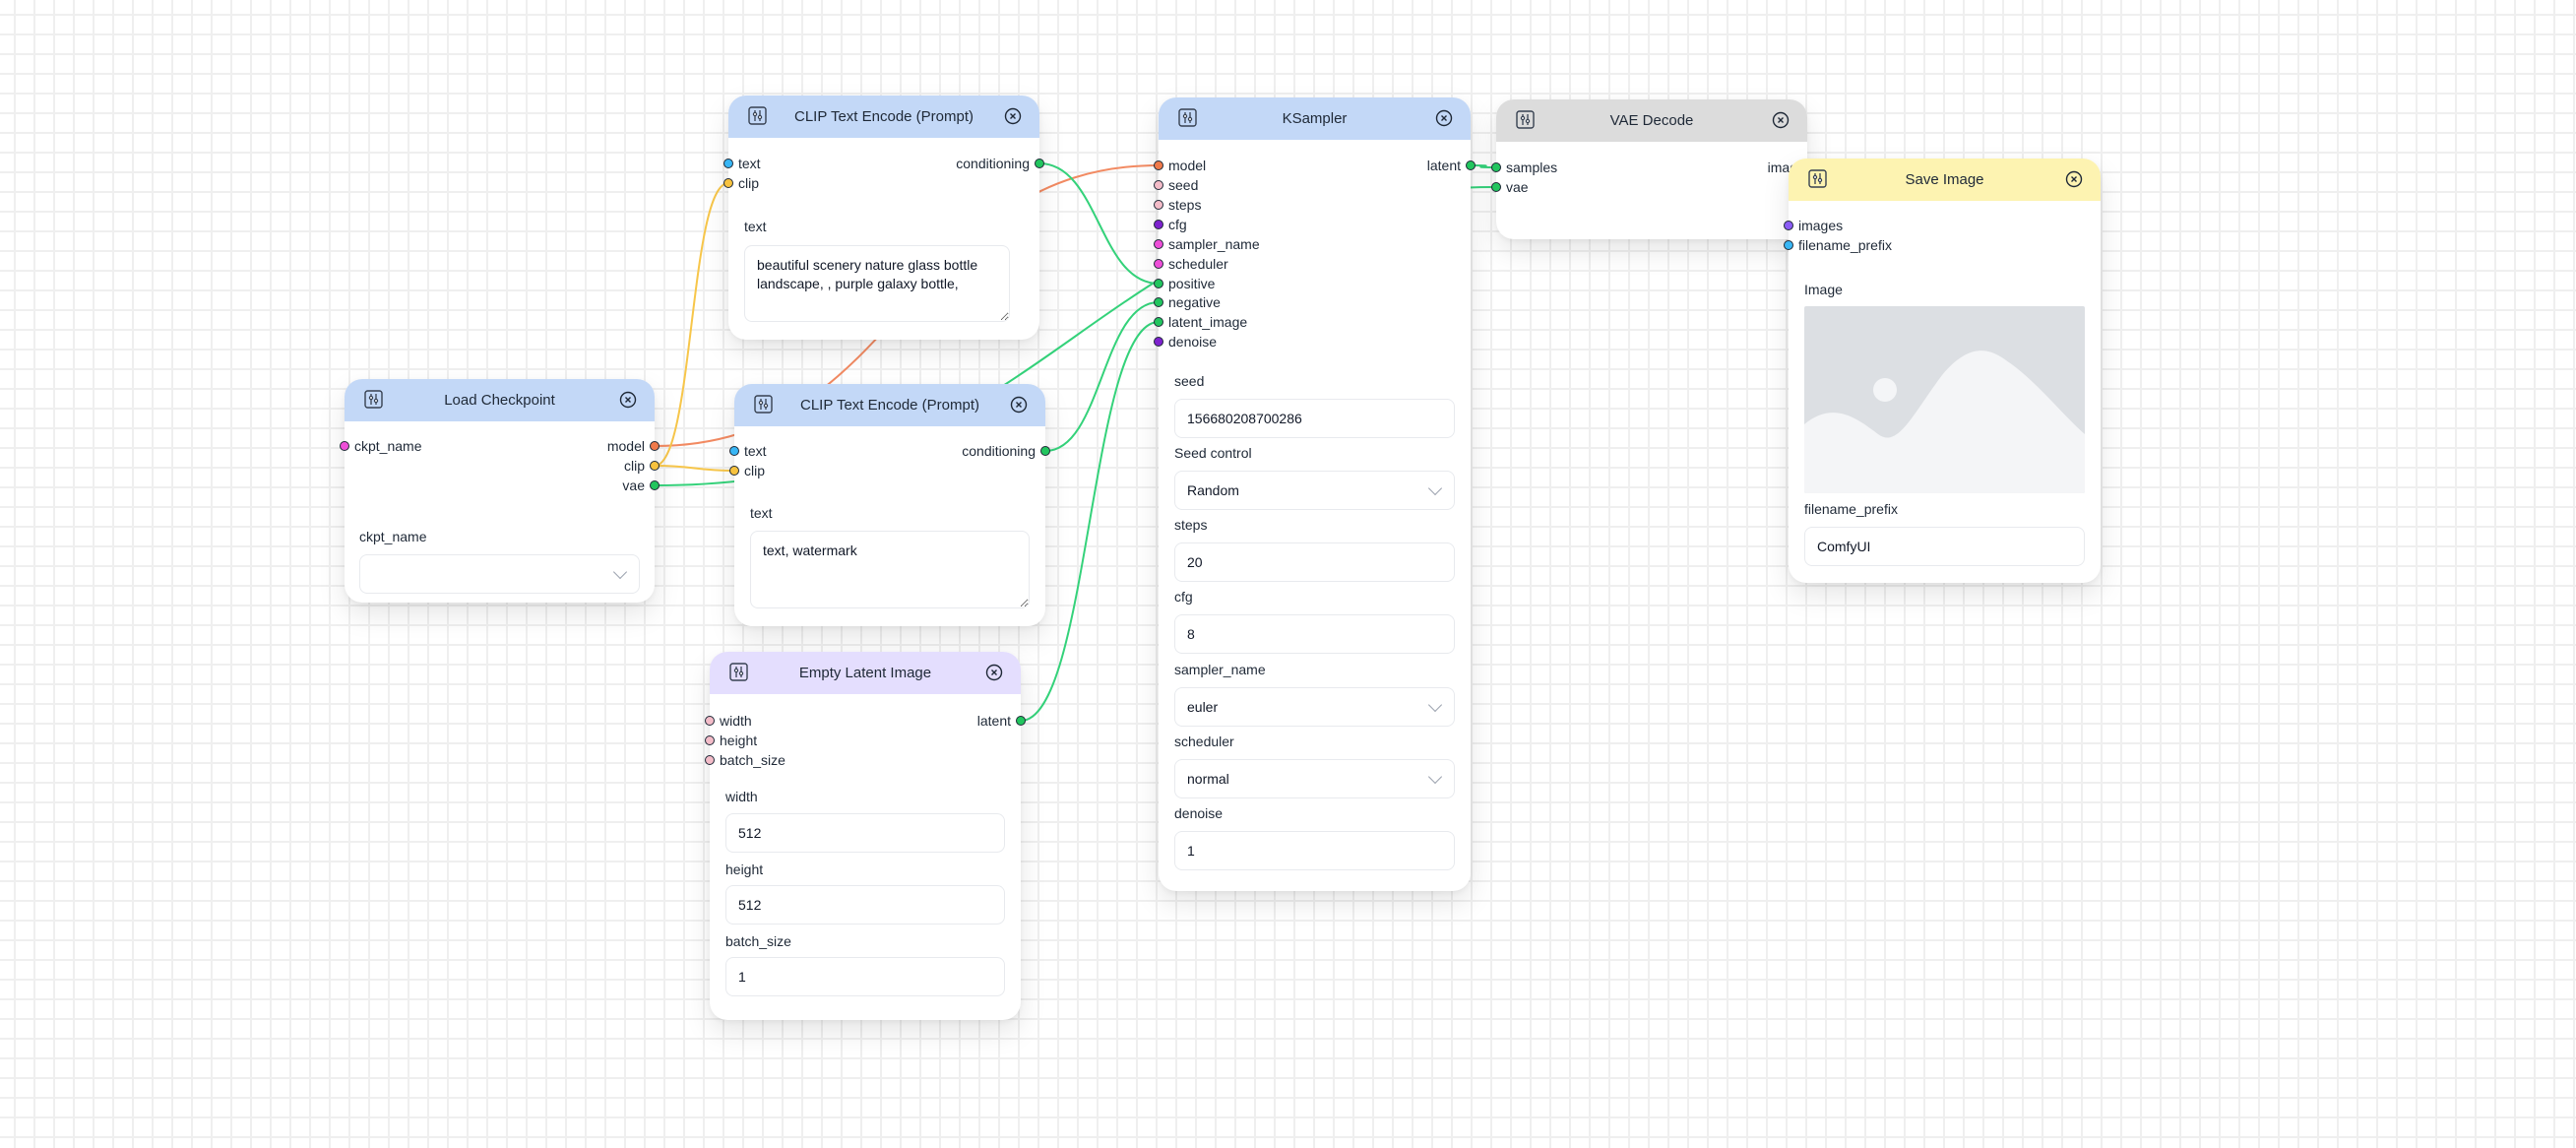 Image resolution: width=2576 pixels, height=1148 pixels. I want to click on input-port-ckpt-name: ckpt_name, so click(380, 446).